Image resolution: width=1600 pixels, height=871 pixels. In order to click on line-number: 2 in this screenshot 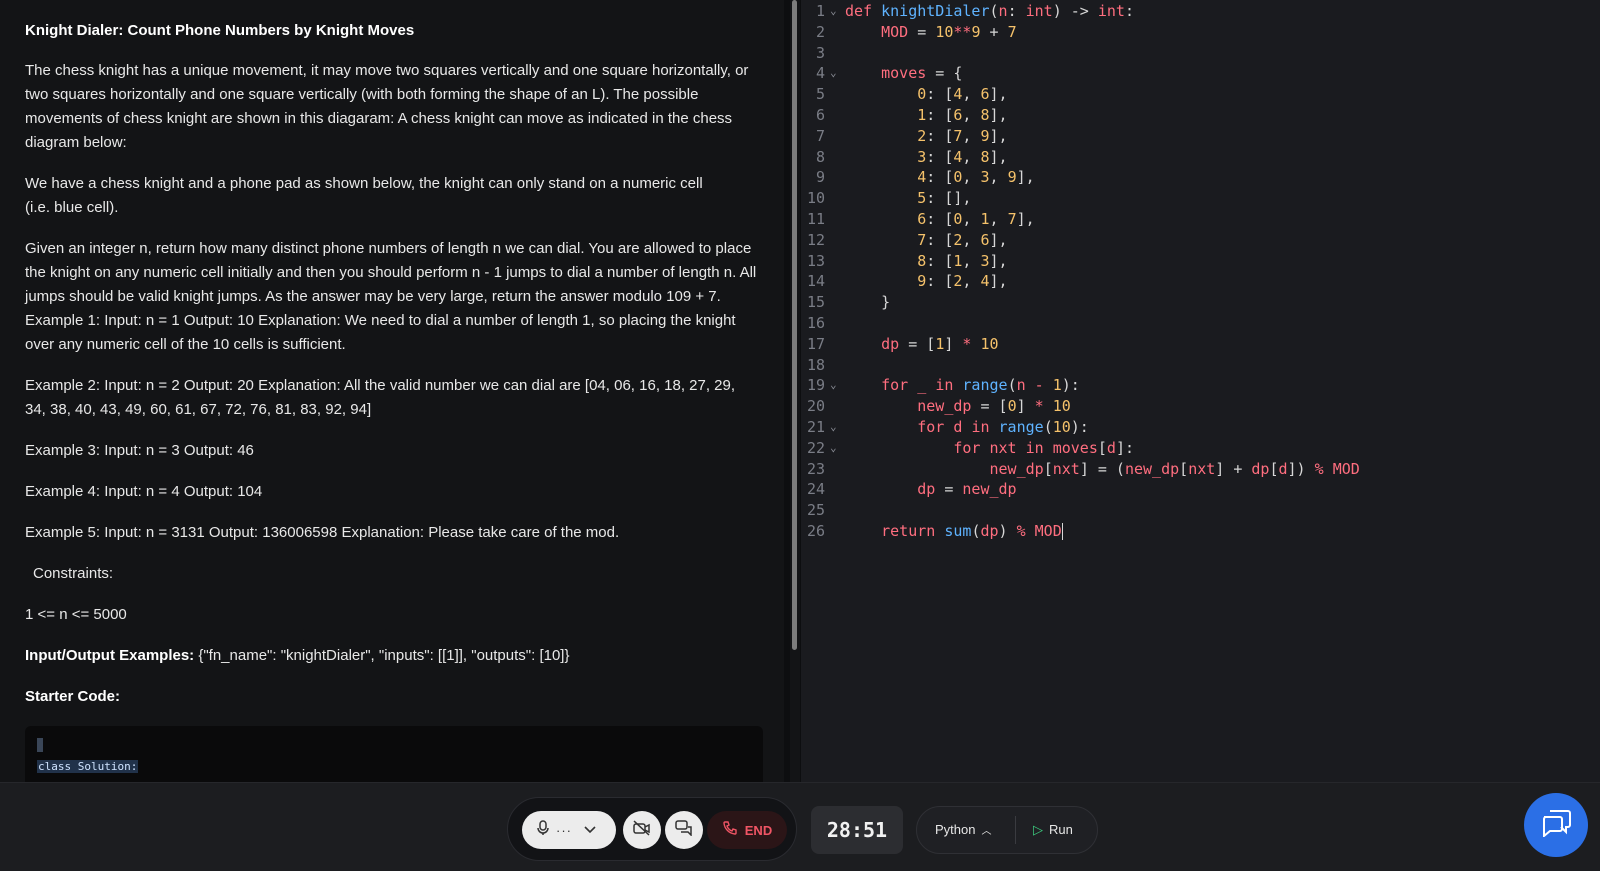, I will do `click(820, 31)`.